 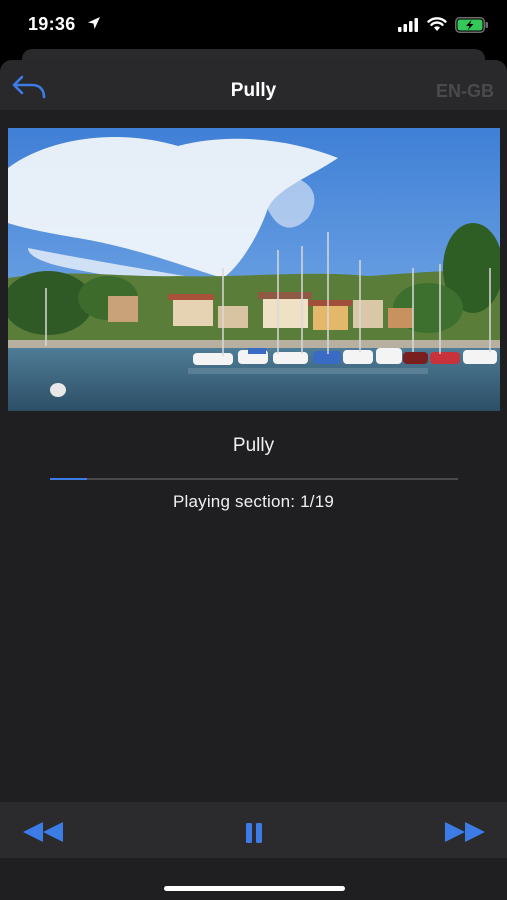 I want to click on status-bar: 19:36, so click(x=253, y=25).